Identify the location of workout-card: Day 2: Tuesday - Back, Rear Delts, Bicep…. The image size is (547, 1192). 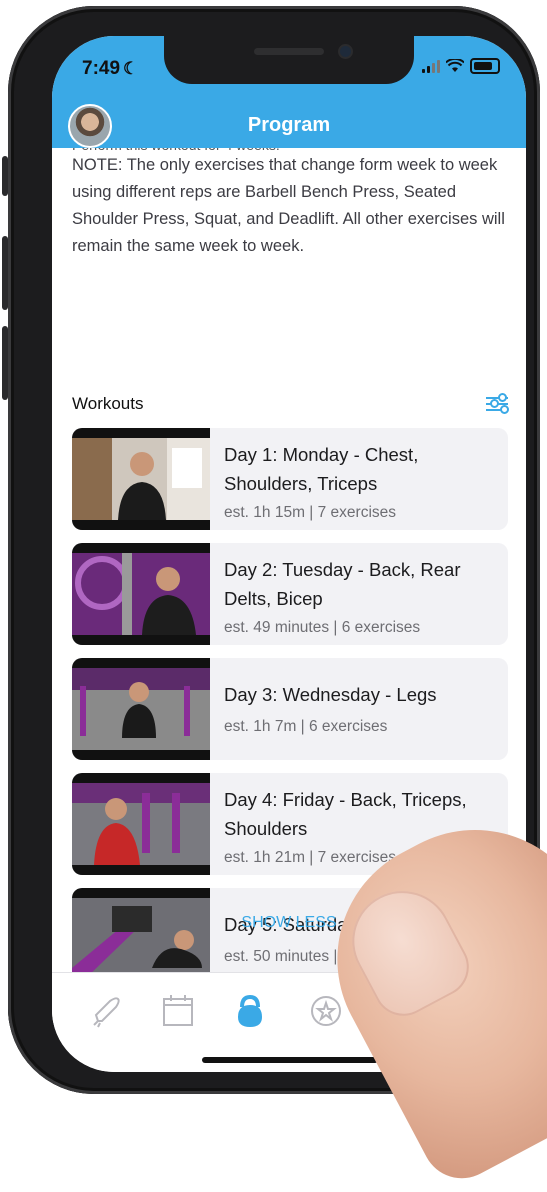
(290, 594).